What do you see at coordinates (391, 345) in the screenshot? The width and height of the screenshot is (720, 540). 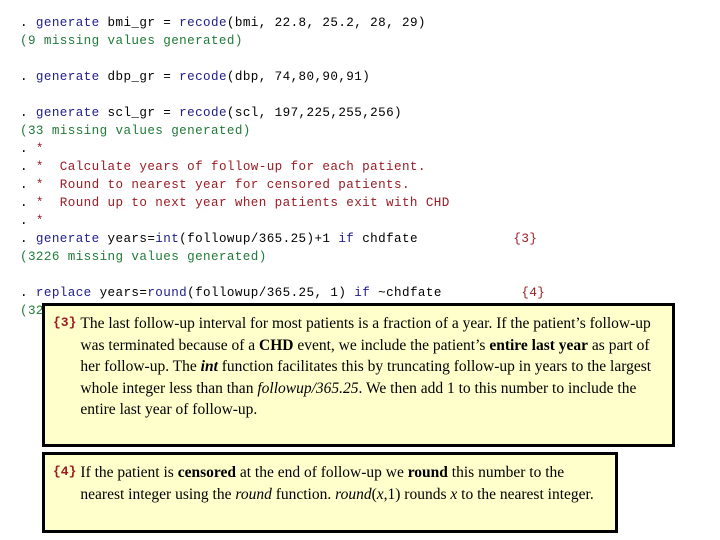 I see `callout-text: event, we include the patient’s` at bounding box center [391, 345].